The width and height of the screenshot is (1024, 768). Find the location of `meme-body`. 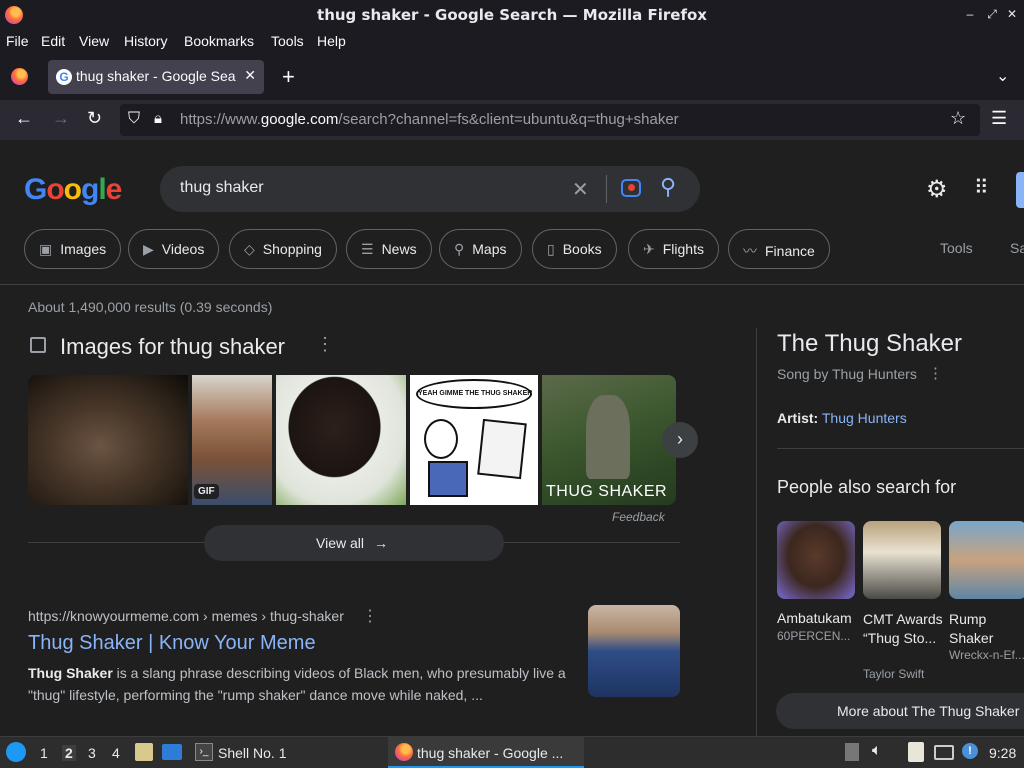

meme-body is located at coordinates (448, 479).